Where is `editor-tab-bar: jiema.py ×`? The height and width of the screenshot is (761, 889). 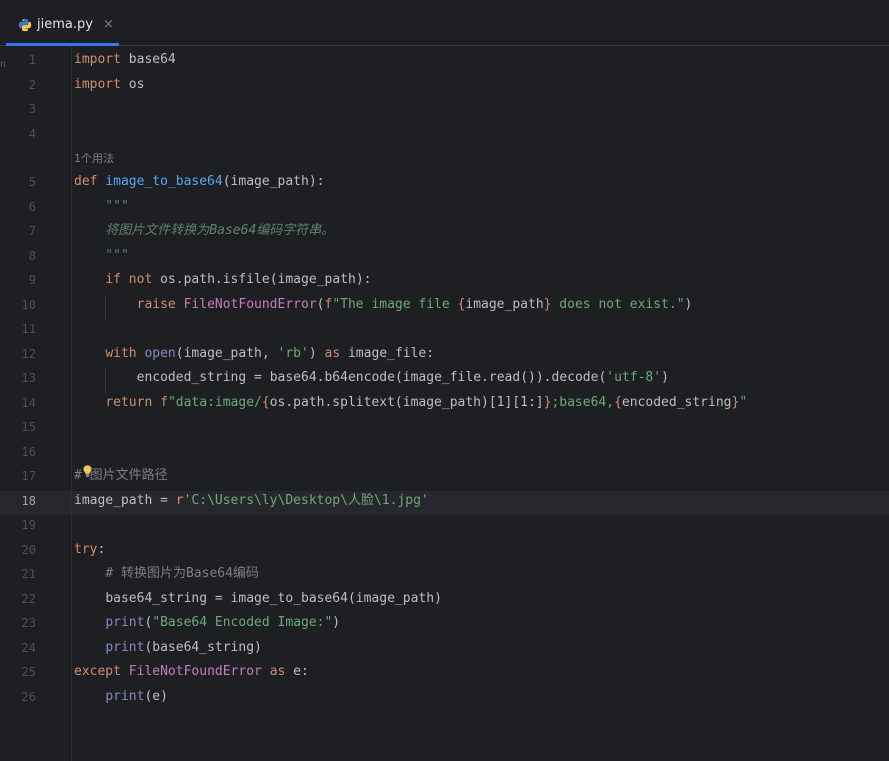
editor-tab-bar: jiema.py × is located at coordinates (444, 23).